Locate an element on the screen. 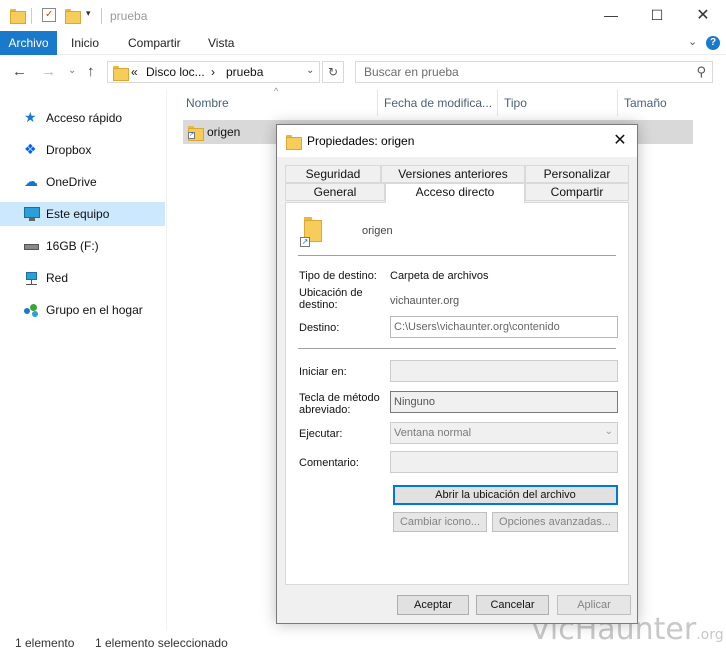 Image resolution: width=726 pixels, height=655 pixels. up-icon: ↑ is located at coordinates (91, 71).